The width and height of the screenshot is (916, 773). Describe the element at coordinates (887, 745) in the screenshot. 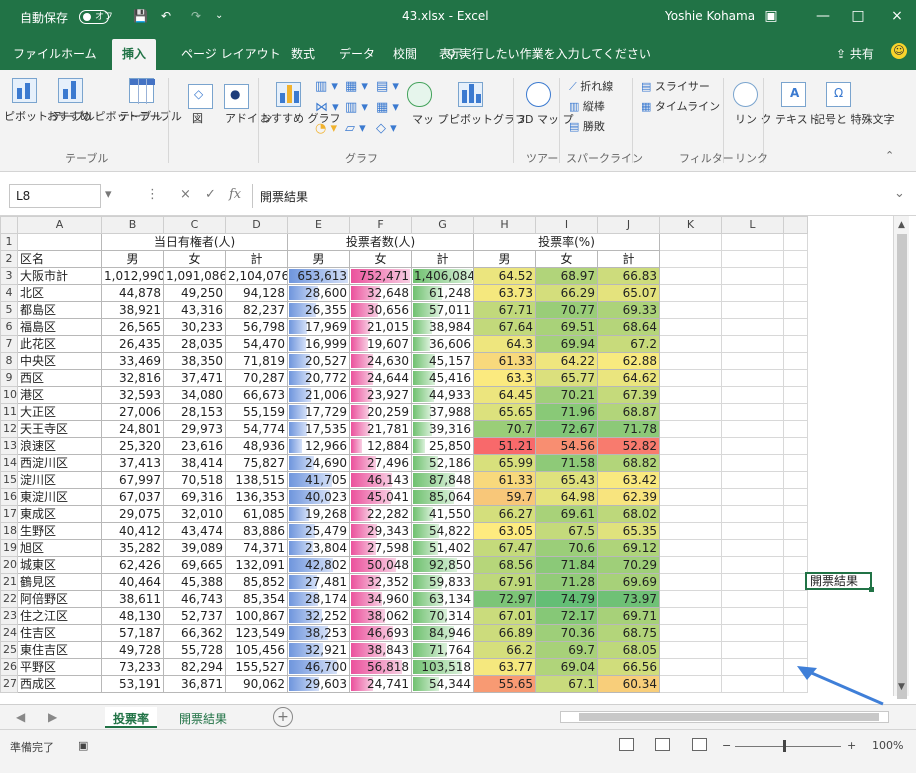

I see `zoom-level: 100%` at that location.